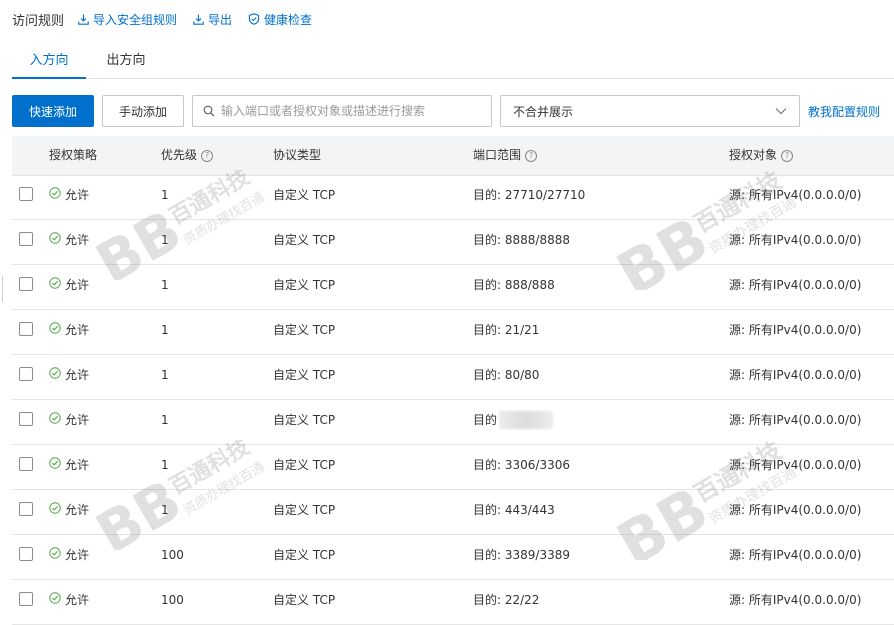 This screenshot has height=625, width=894. What do you see at coordinates (187, 155) in the screenshot?
I see `column-priority: 优先级?` at bounding box center [187, 155].